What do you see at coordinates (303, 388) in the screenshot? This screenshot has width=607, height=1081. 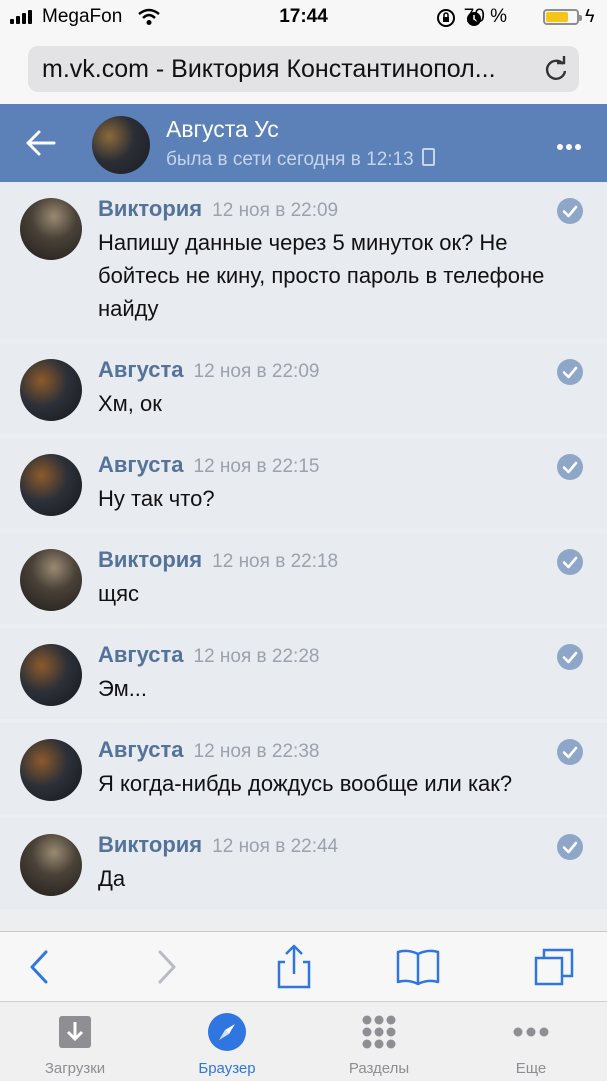 I see `message-item: Августа 12 ноя в 22:09 Хм, ок` at bounding box center [303, 388].